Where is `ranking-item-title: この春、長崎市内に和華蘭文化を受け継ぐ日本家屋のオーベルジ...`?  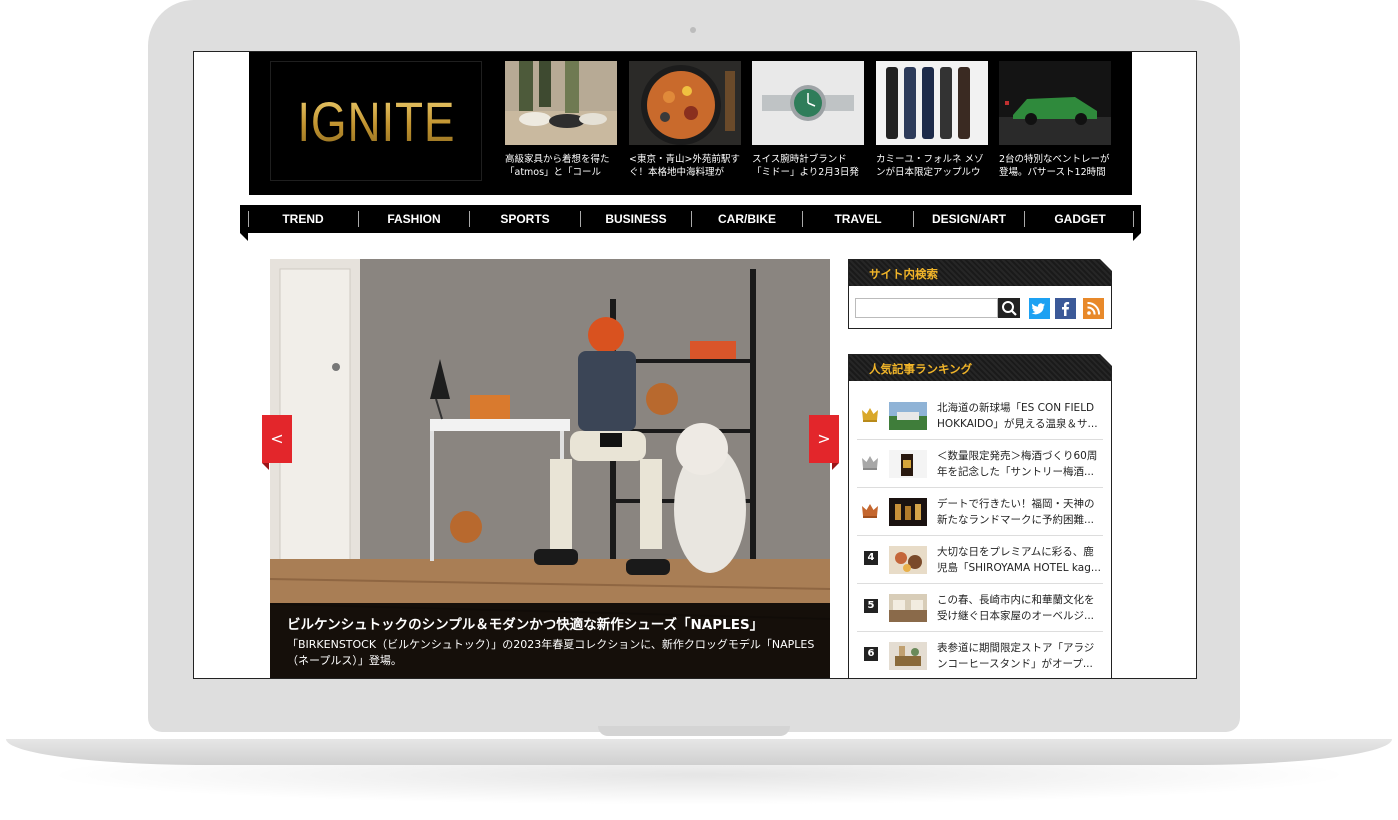
ranking-item-title: この春、長崎市内に和華蘭文化を受け継ぐ日本家屋のオーベルジ... is located at coordinates (1020, 608).